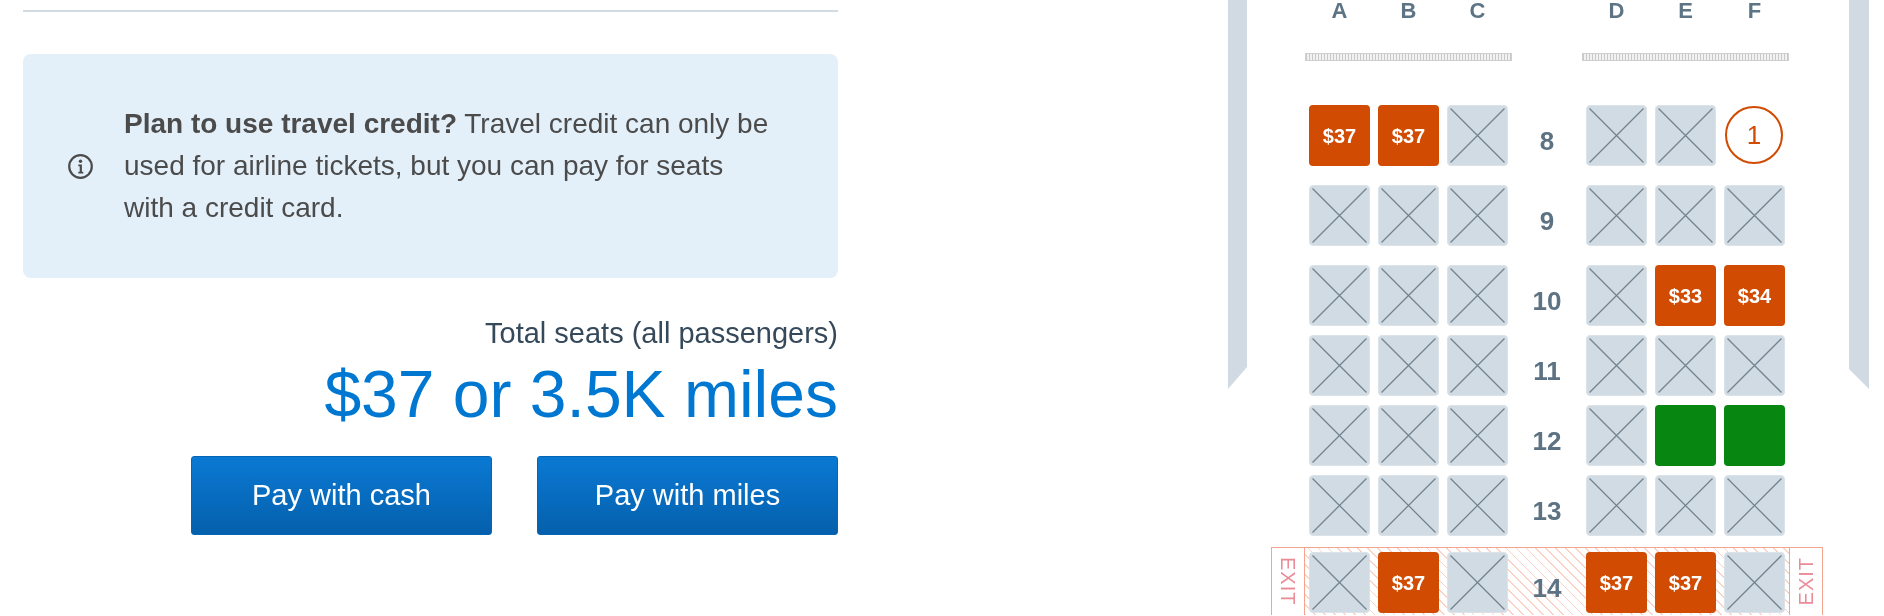 This screenshot has height=616, width=1884. What do you see at coordinates (80, 166) in the screenshot?
I see `info-icon` at bounding box center [80, 166].